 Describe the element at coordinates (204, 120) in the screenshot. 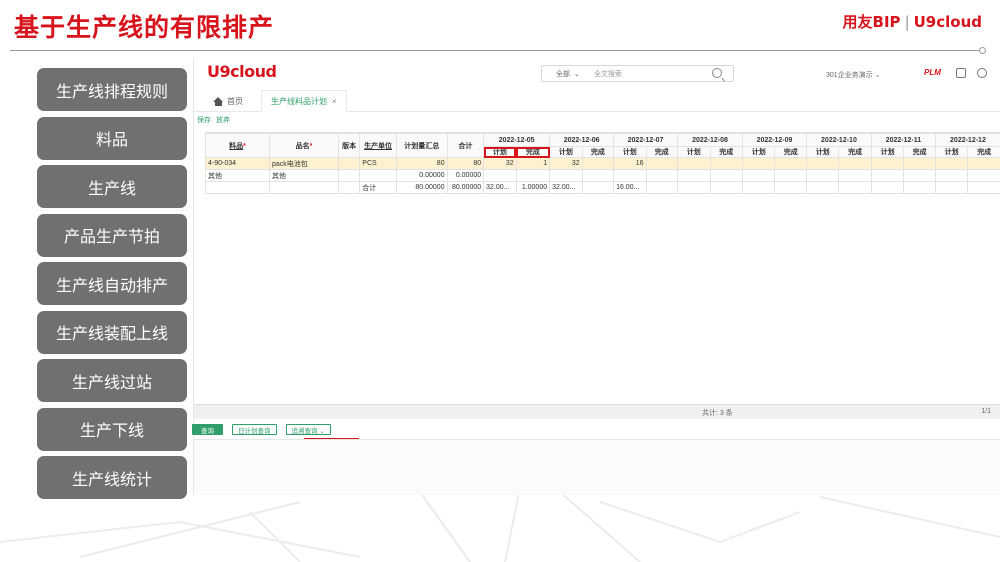

I see `save-button: 保存` at that location.